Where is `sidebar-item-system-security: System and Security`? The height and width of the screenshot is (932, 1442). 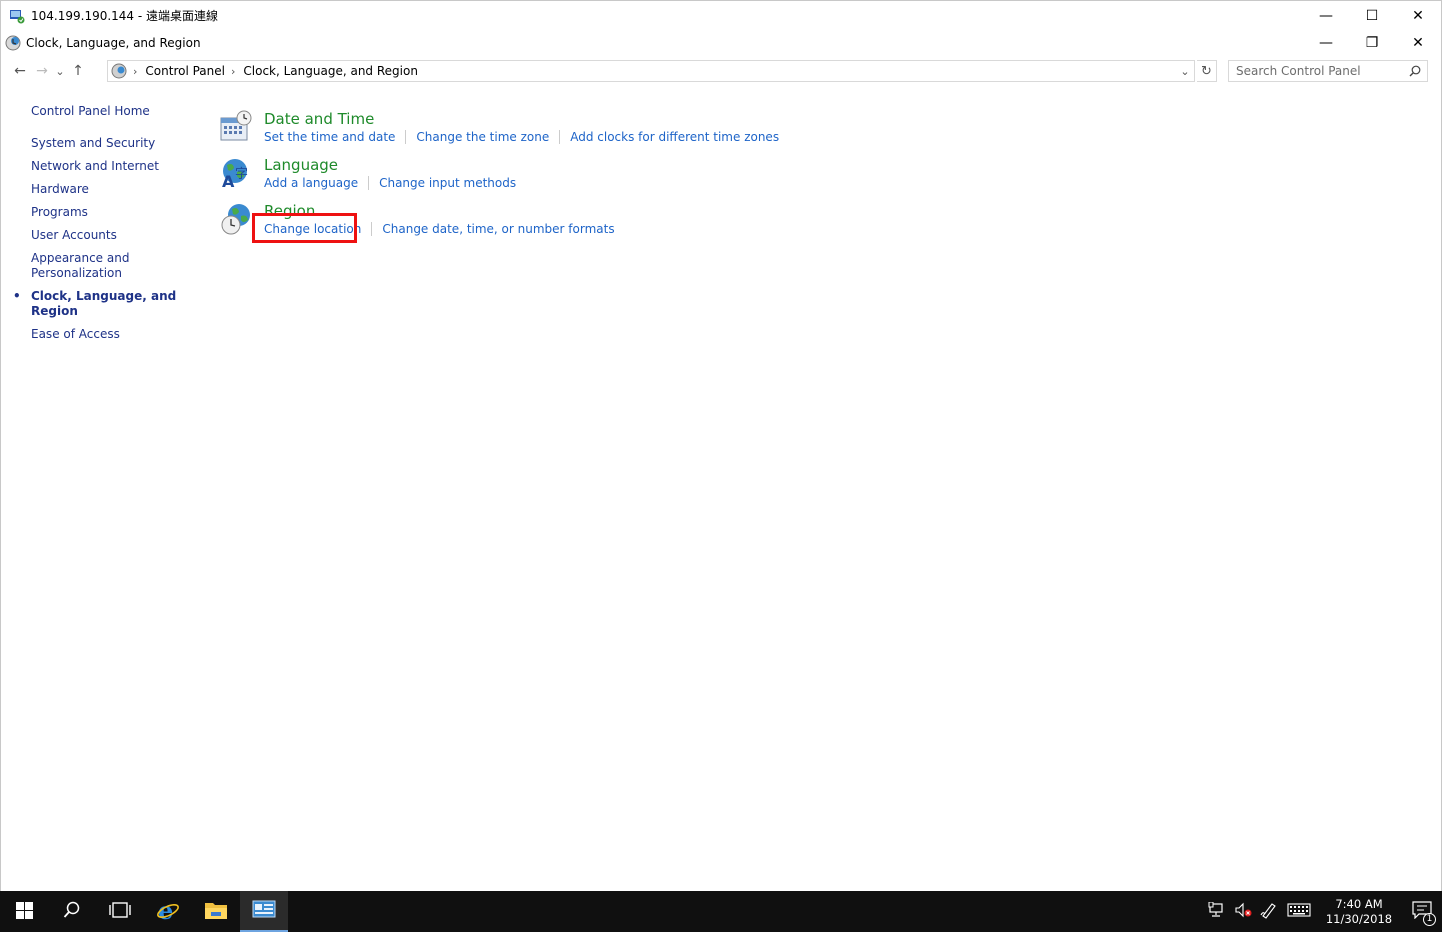
sidebar-item-system-security: System and Security is located at coordinates (121, 143).